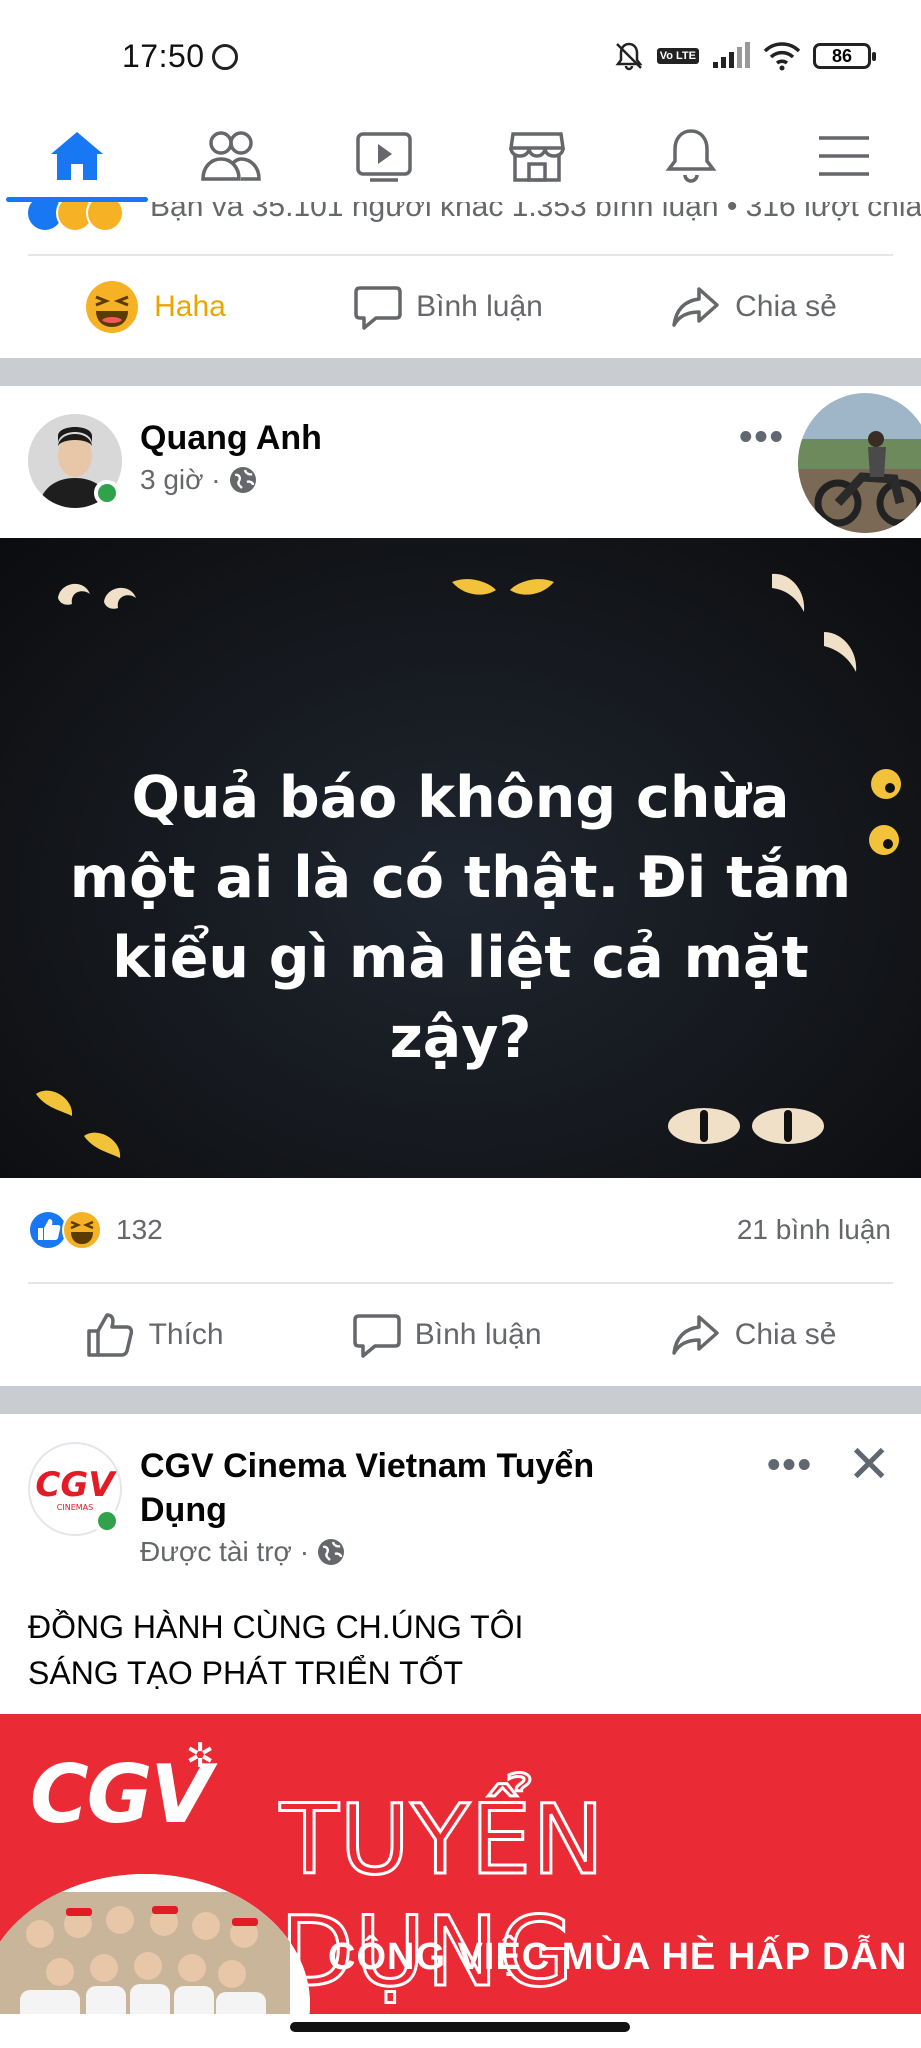 The width and height of the screenshot is (921, 2048). What do you see at coordinates (844, 56) in the screenshot?
I see `battery-indicator: 86` at bounding box center [844, 56].